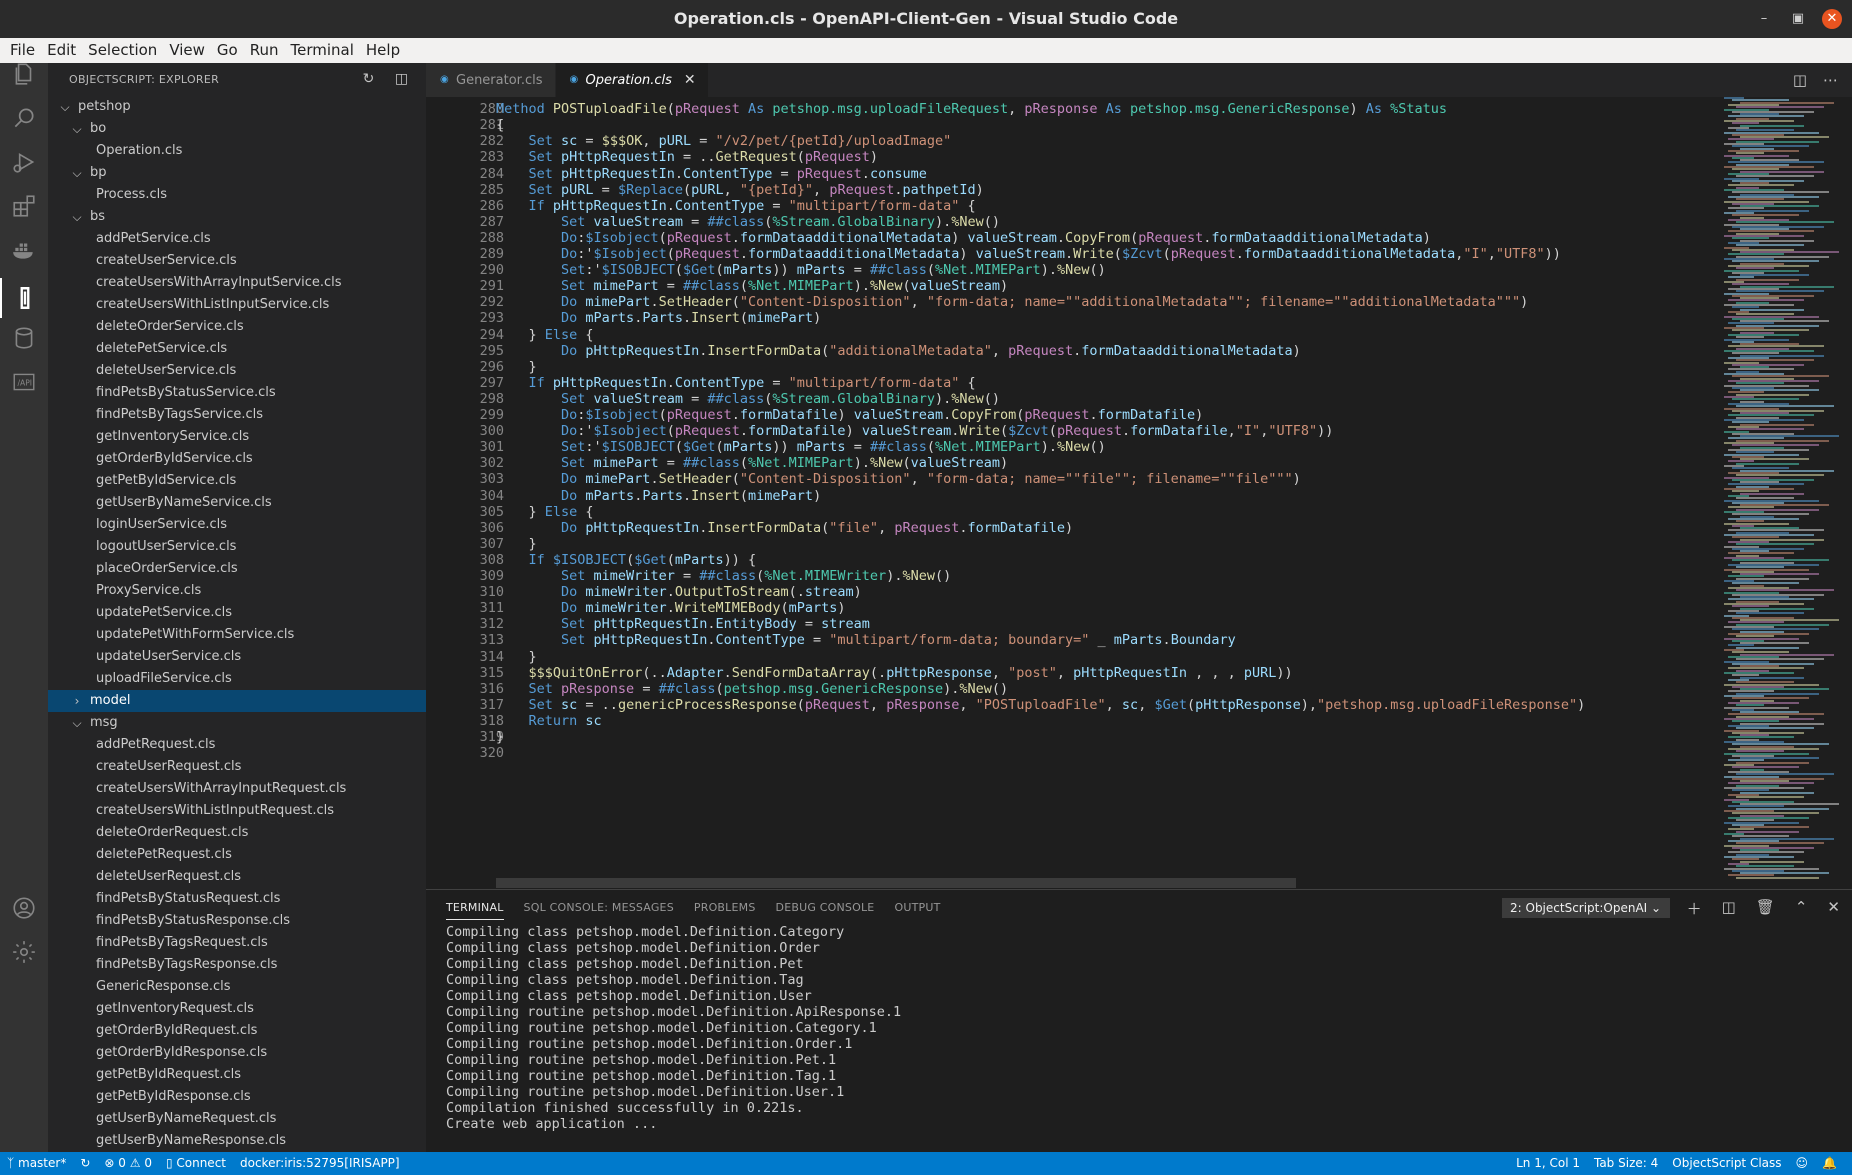 Image resolution: width=1852 pixels, height=1175 pixels. What do you see at coordinates (237, 415) in the screenshot?
I see `tree-file: findPetsByTagsService.cls` at bounding box center [237, 415].